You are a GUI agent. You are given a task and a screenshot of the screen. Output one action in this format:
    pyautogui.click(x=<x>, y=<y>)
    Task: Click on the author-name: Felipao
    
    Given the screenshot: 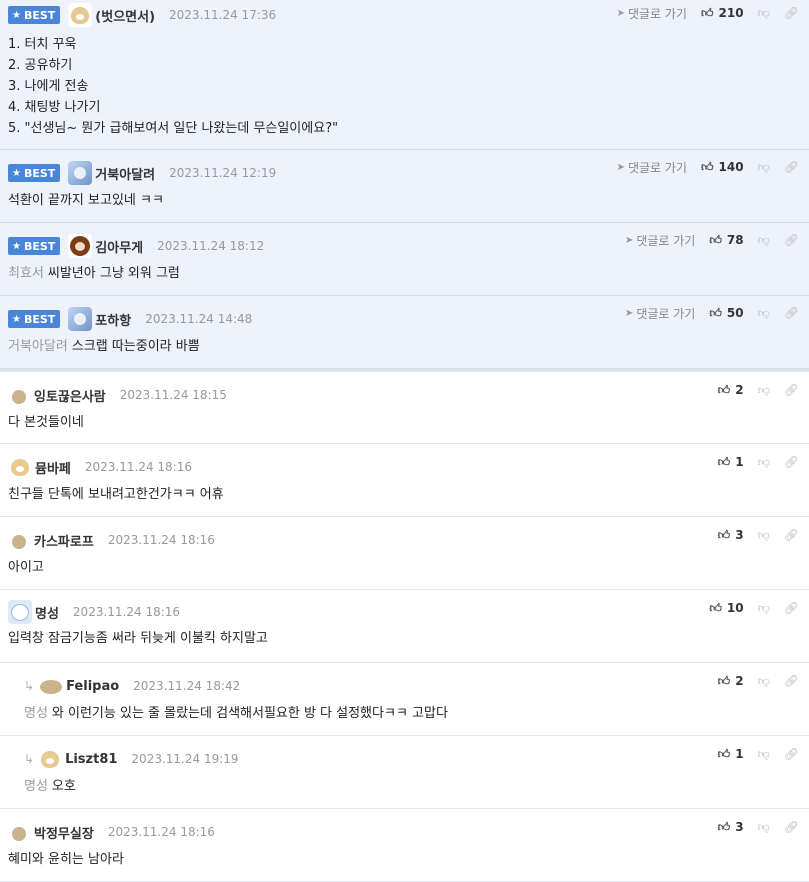 What is the action you would take?
    pyautogui.click(x=92, y=686)
    